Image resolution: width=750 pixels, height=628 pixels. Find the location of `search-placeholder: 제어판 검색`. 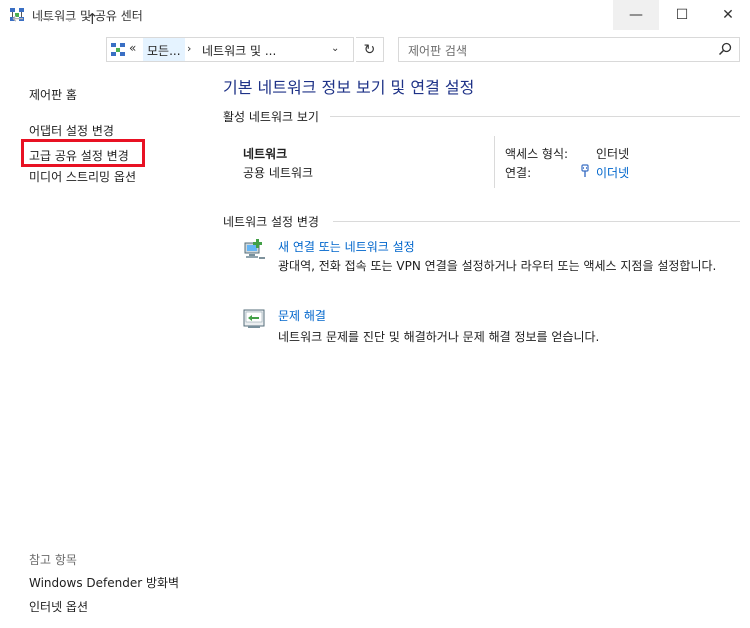

search-placeholder: 제어판 검색 is located at coordinates (438, 51).